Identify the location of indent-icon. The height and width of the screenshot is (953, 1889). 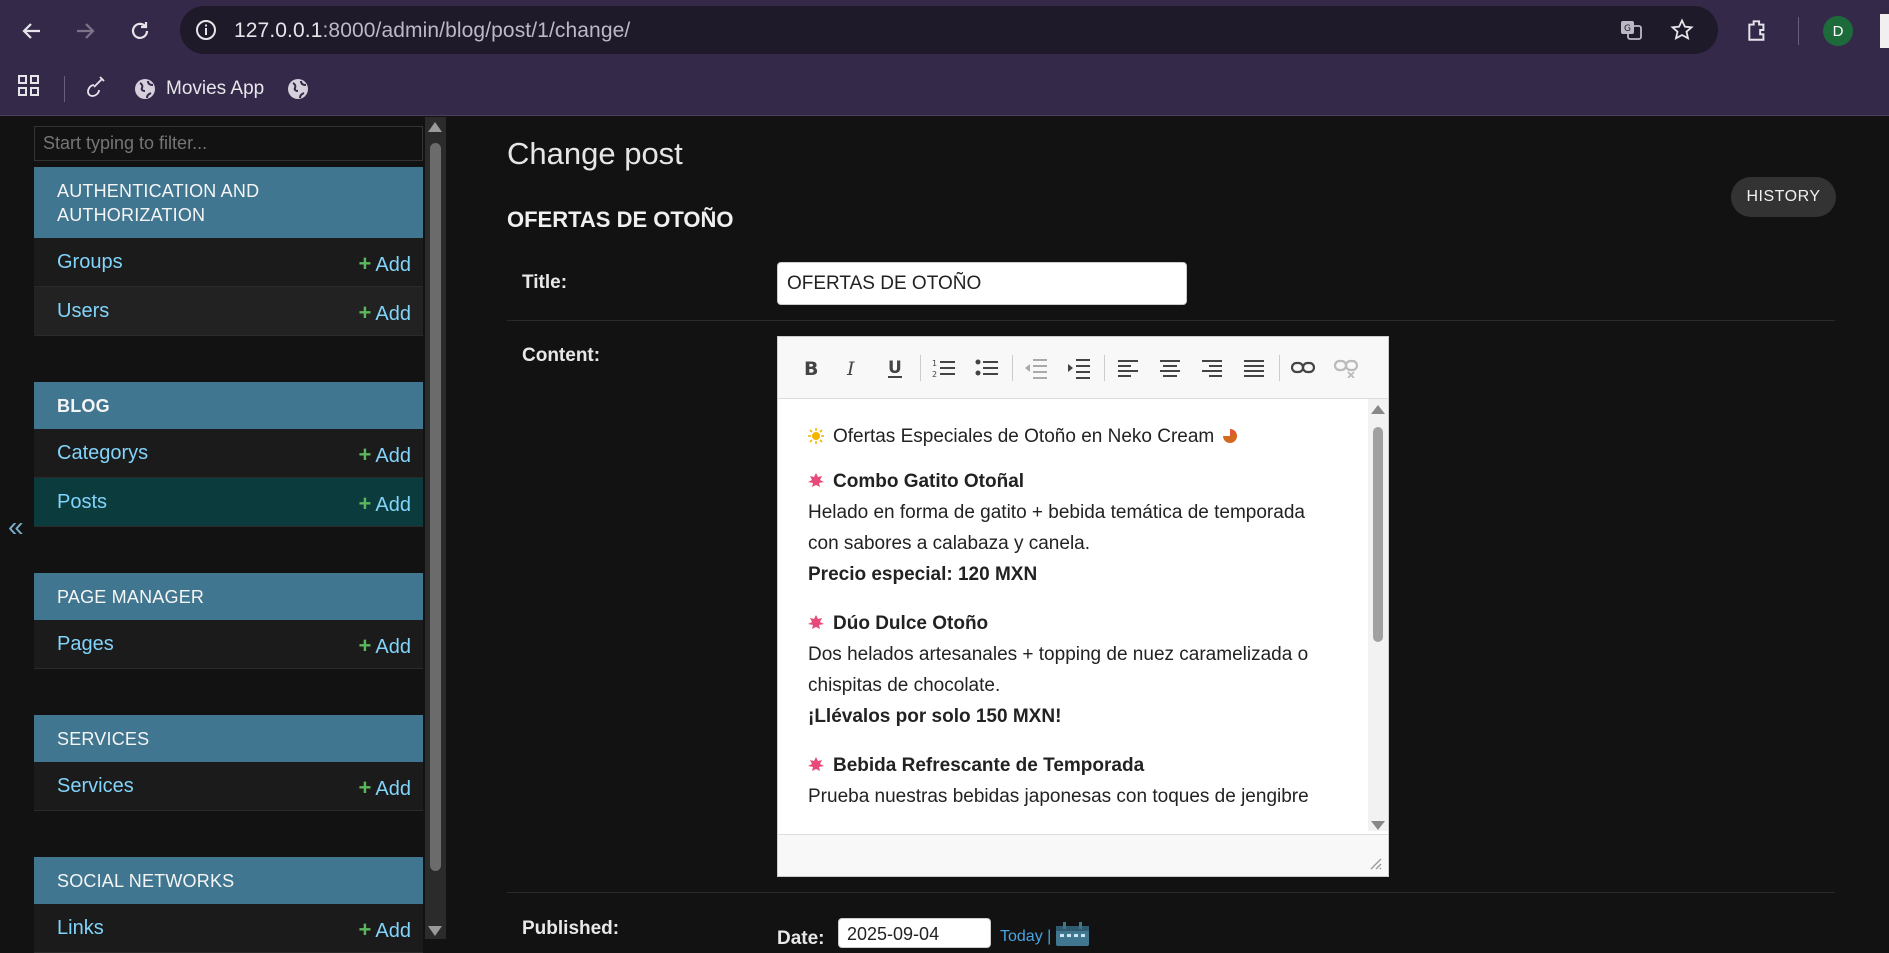
(1079, 369).